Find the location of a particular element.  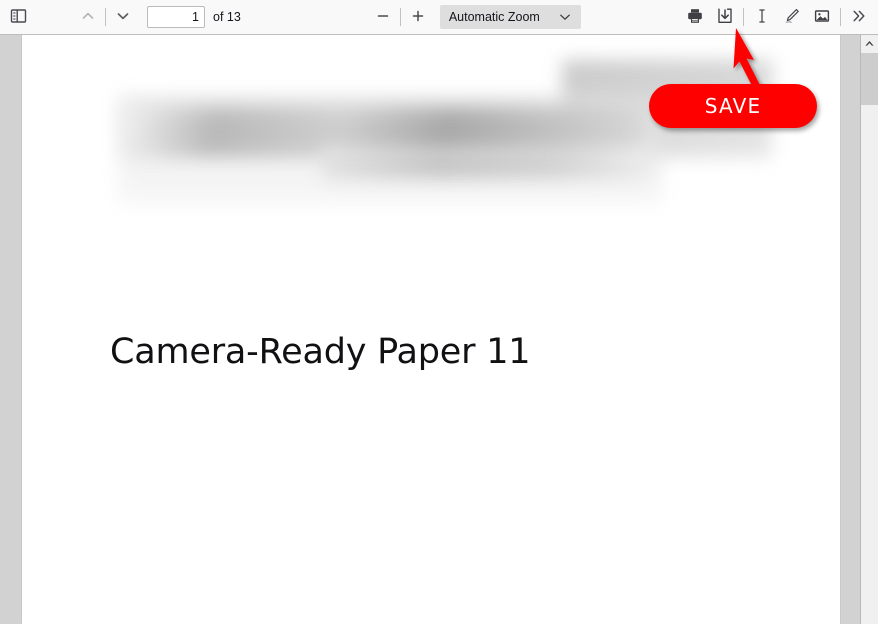

zoom-level-select: Automatic Zoom is located at coordinates (510, 17).